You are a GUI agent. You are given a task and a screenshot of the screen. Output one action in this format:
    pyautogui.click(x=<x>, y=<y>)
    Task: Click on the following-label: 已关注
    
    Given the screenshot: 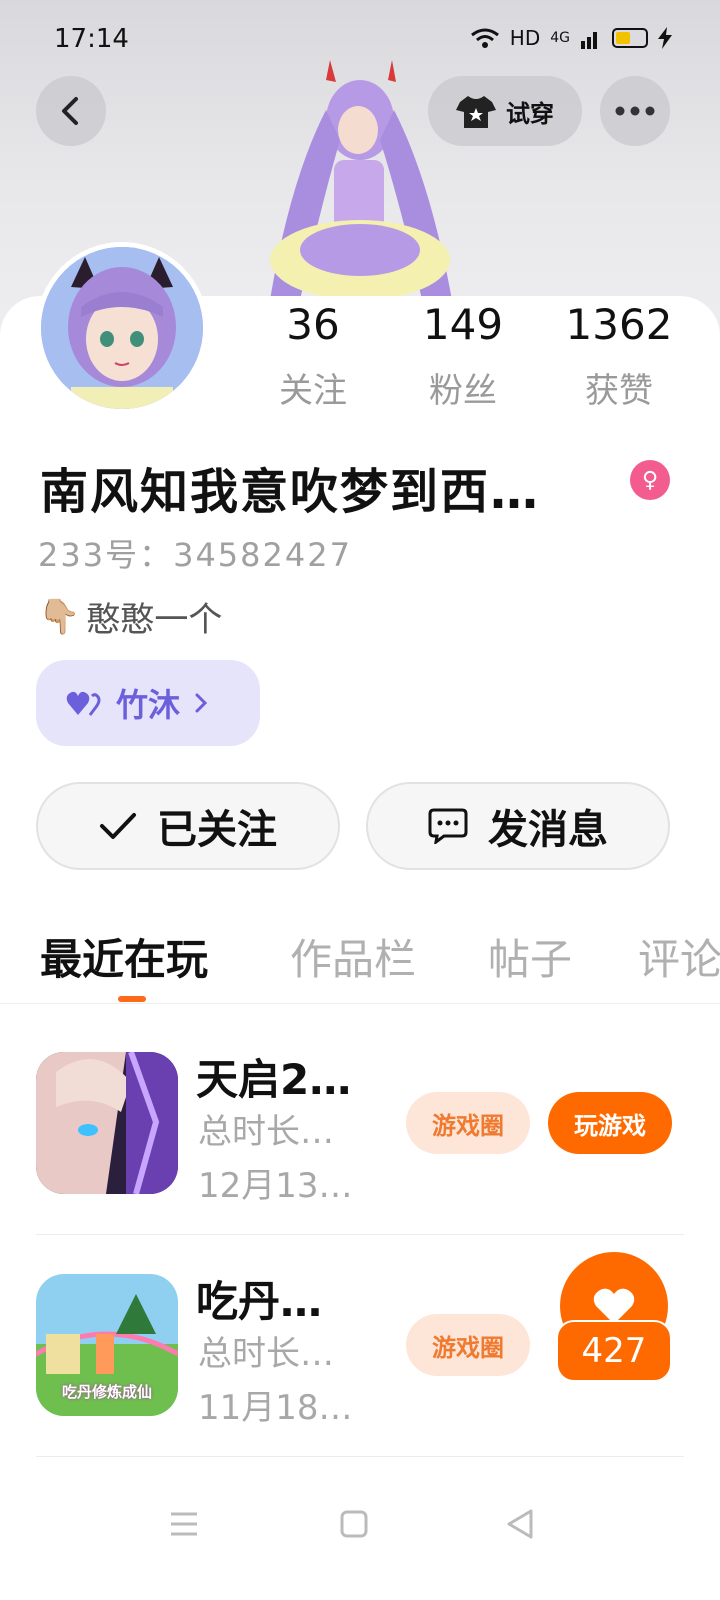 What is the action you would take?
    pyautogui.click(x=217, y=830)
    